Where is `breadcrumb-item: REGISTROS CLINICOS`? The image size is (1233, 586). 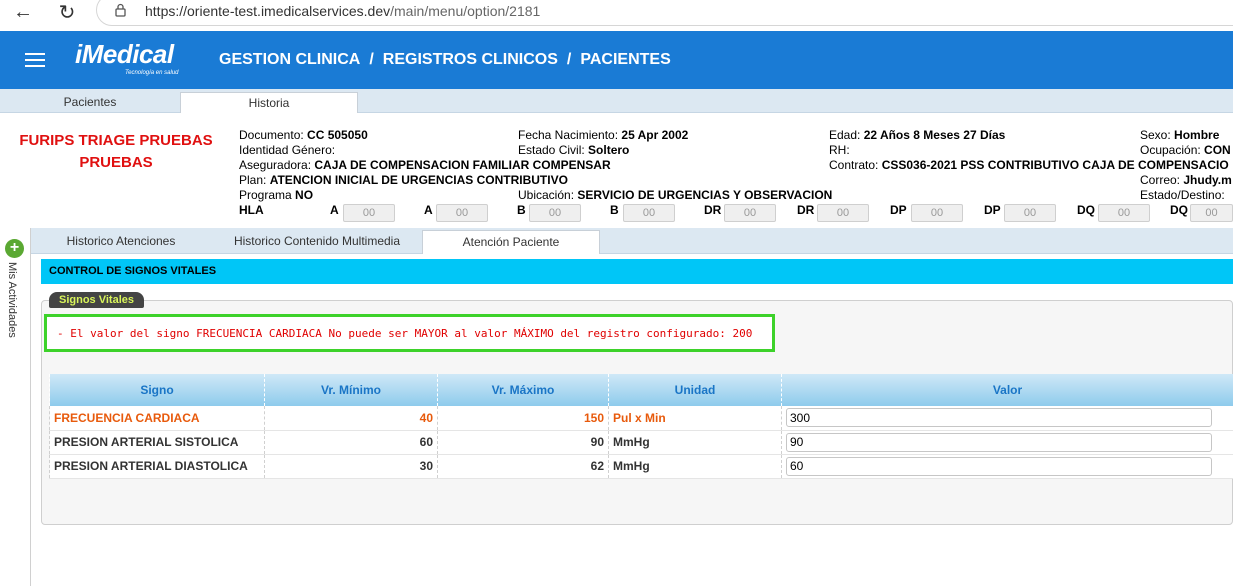
breadcrumb-item: REGISTROS CLINICOS is located at coordinates (470, 59).